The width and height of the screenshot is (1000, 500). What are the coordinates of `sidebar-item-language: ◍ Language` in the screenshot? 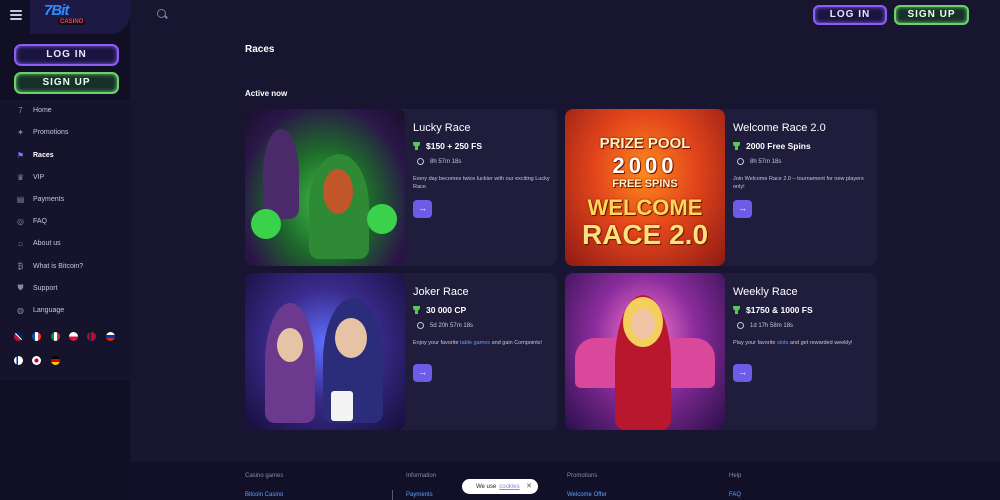 It's located at (65, 310).